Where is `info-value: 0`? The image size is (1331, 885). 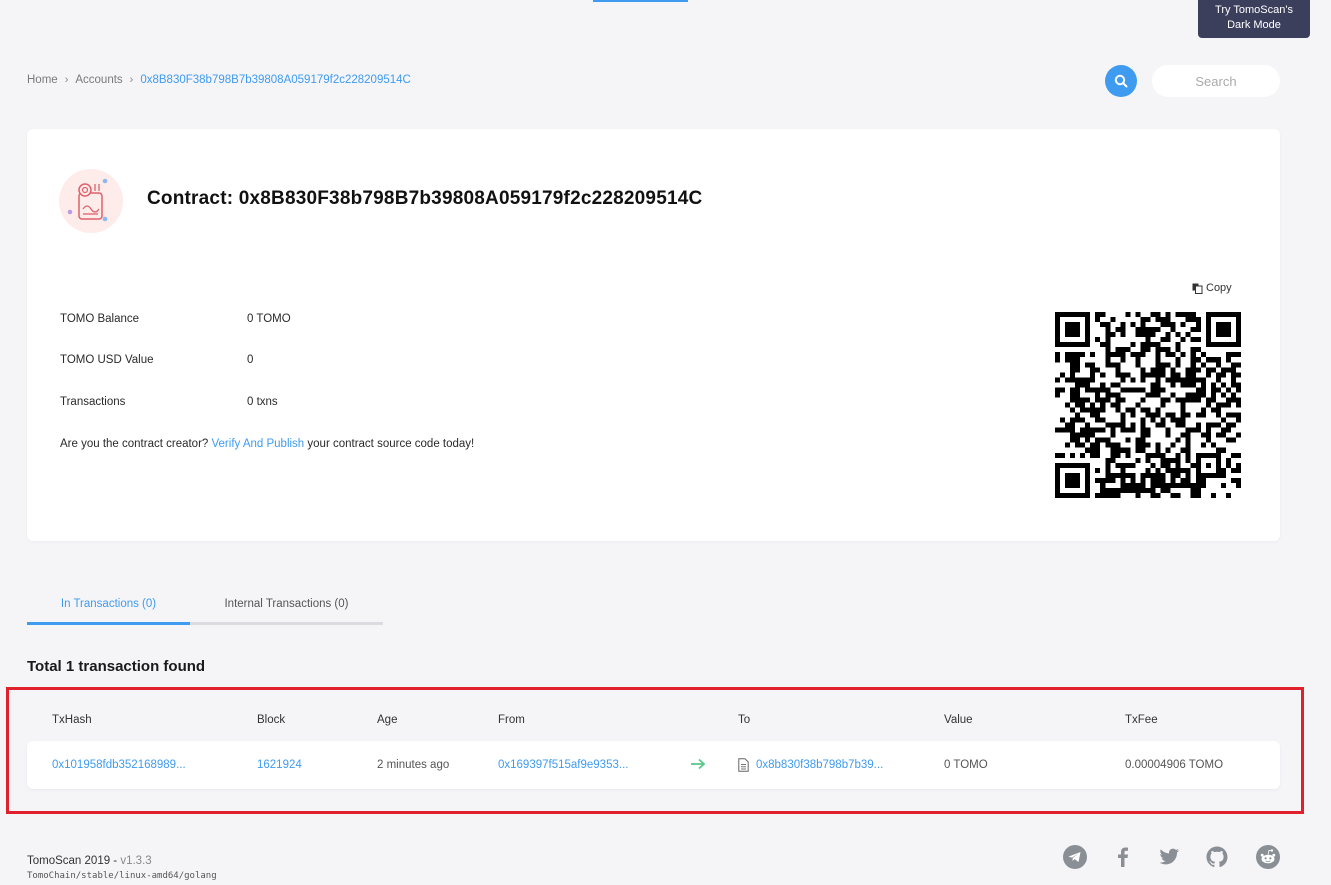 info-value: 0 is located at coordinates (250, 360).